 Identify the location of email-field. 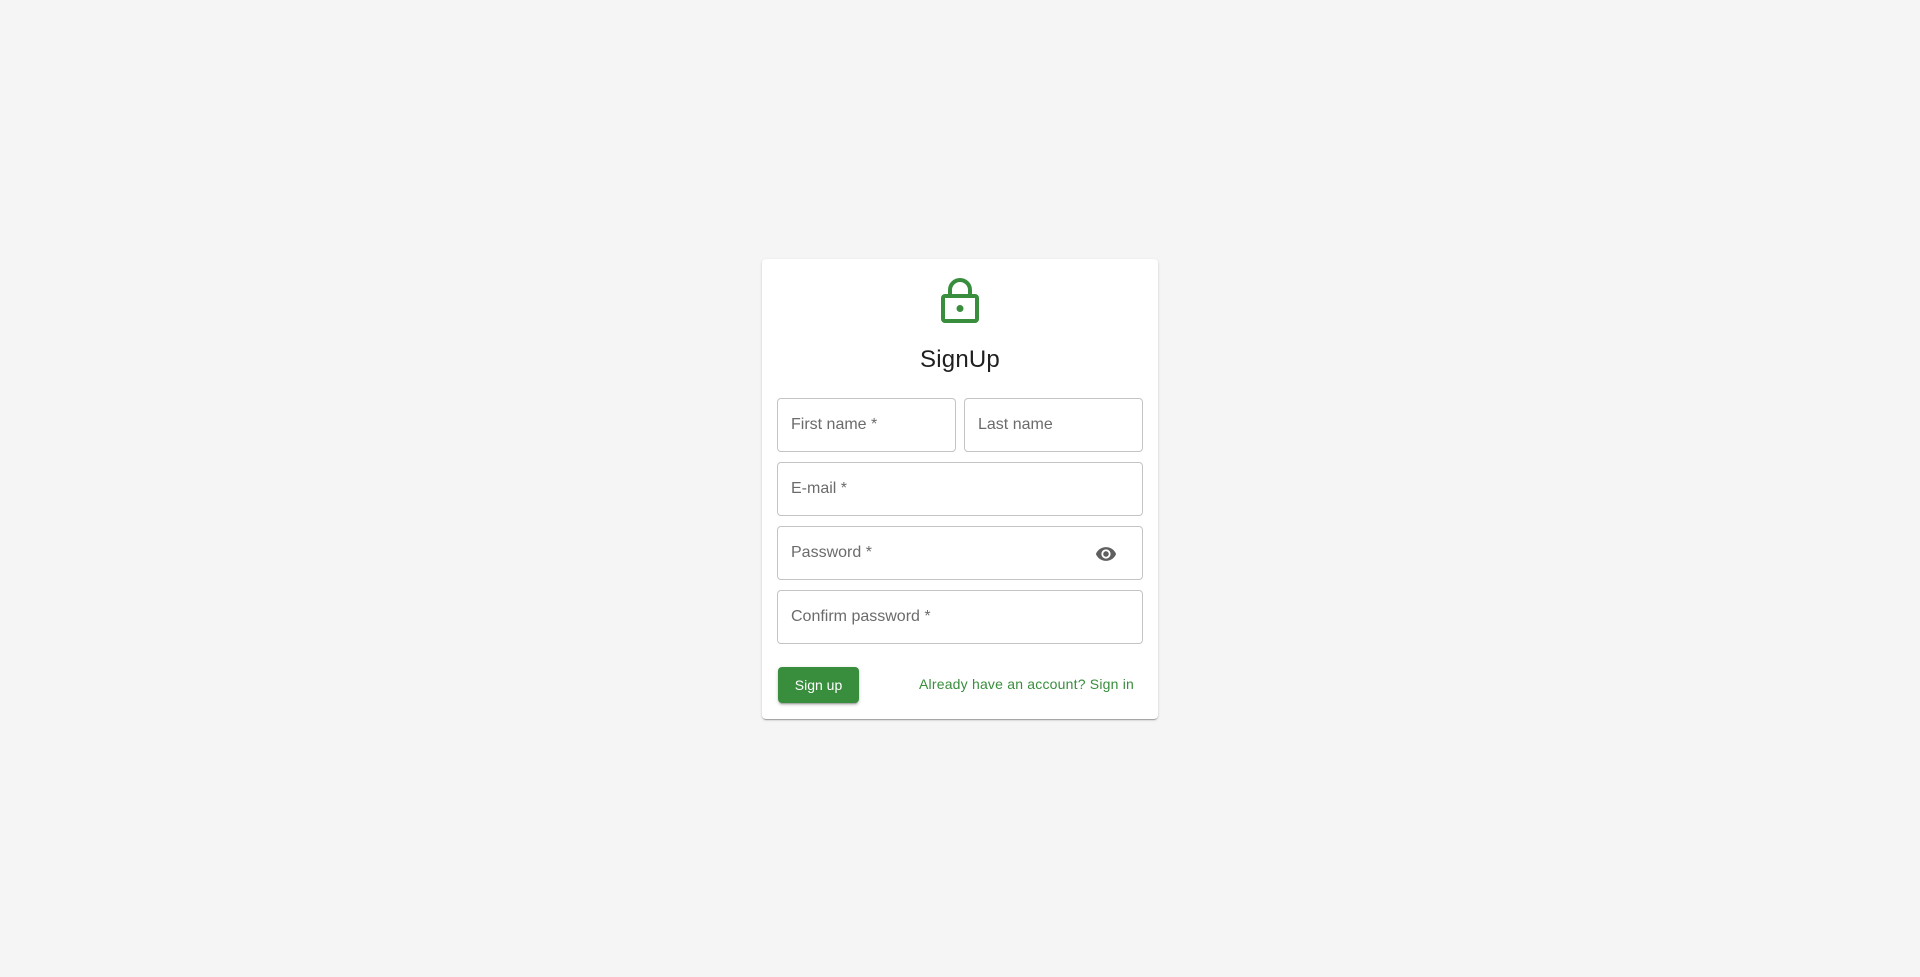
(960, 489).